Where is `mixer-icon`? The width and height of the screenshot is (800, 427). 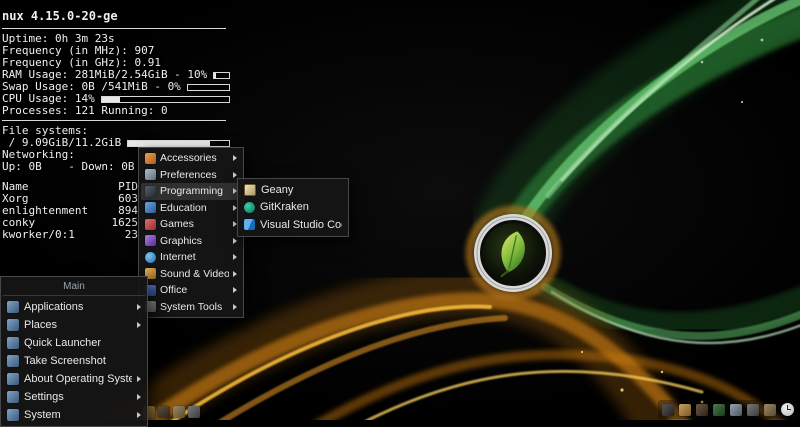
mixer-icon is located at coordinates (736, 409).